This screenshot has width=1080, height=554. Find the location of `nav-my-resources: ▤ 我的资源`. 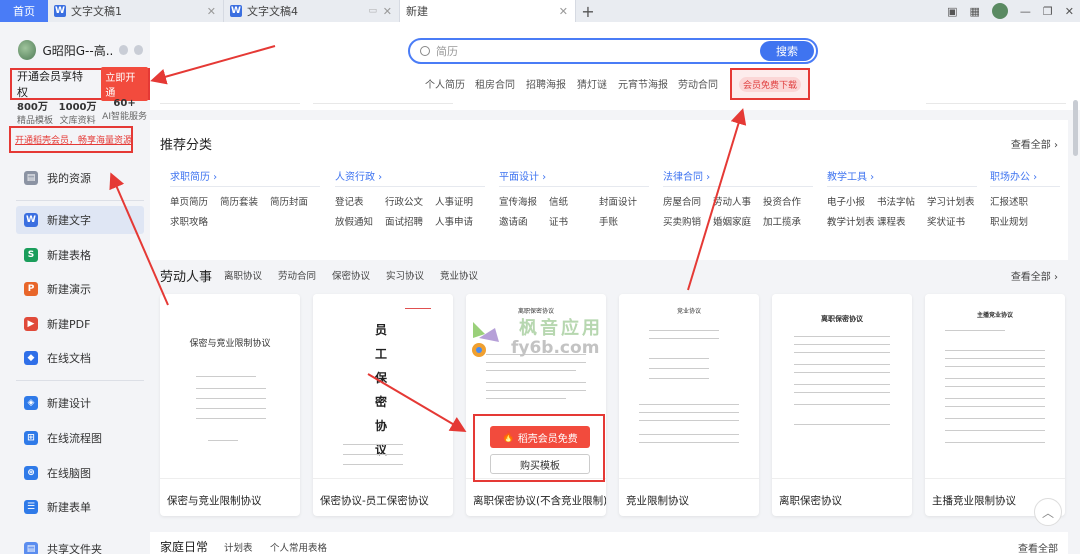

nav-my-resources: ▤ 我的资源 is located at coordinates (80, 178).